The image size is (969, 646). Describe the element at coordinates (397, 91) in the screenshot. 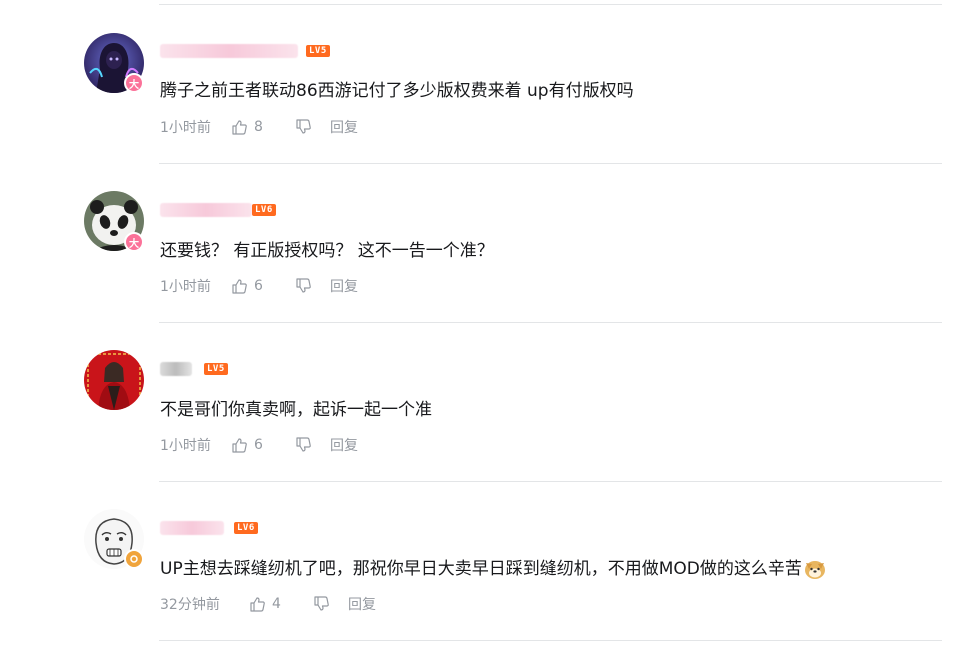

I see `comment-text: 腾子之前王者联动86西游记付了多少版权费来着 up有付版权吗` at that location.